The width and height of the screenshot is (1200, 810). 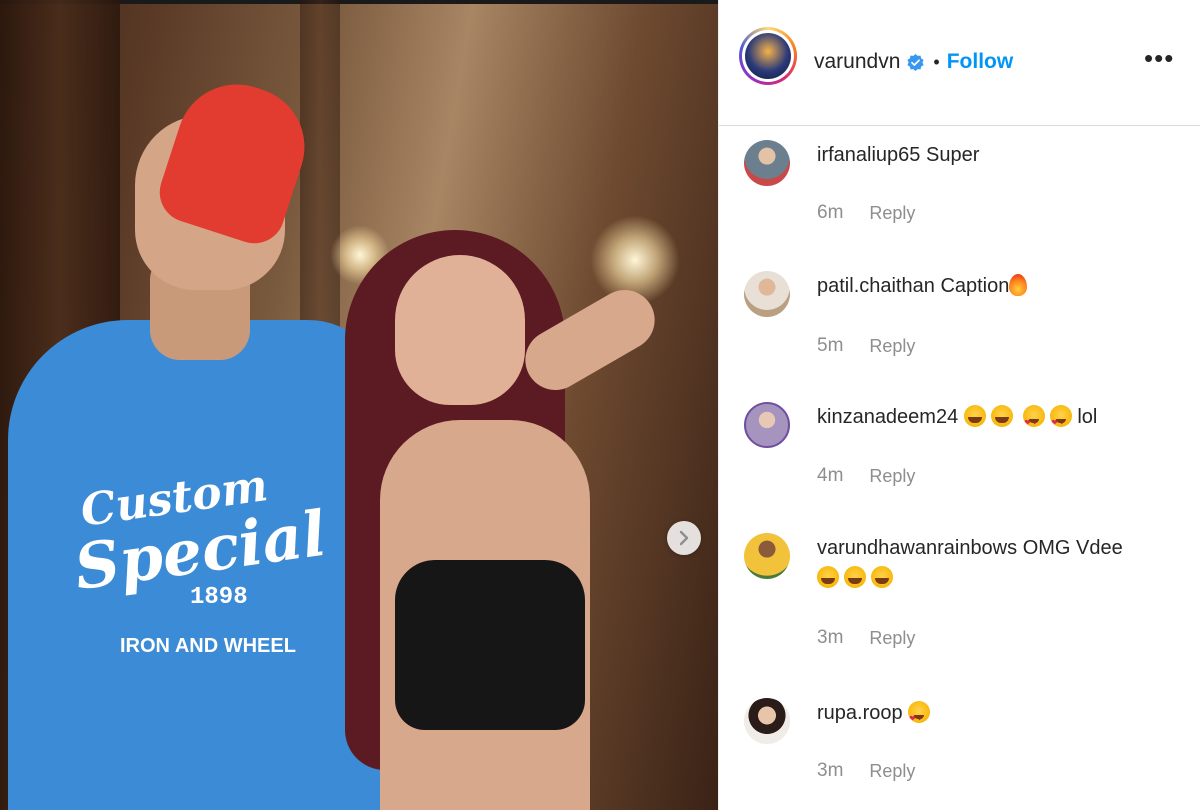 I want to click on woman-black-top, so click(x=490, y=645).